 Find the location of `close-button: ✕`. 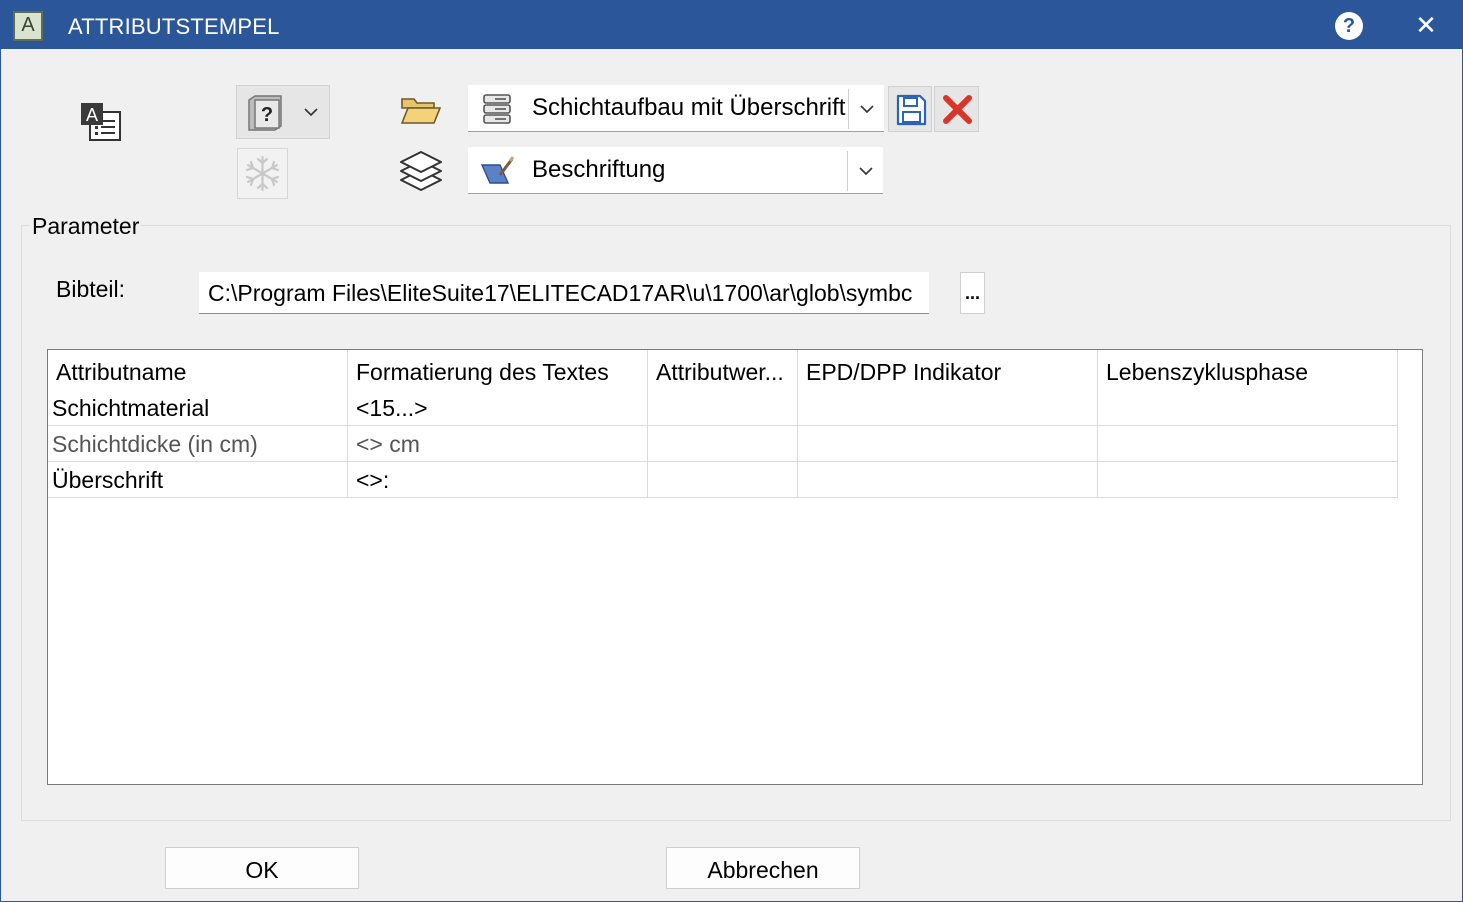

close-button: ✕ is located at coordinates (1426, 25).